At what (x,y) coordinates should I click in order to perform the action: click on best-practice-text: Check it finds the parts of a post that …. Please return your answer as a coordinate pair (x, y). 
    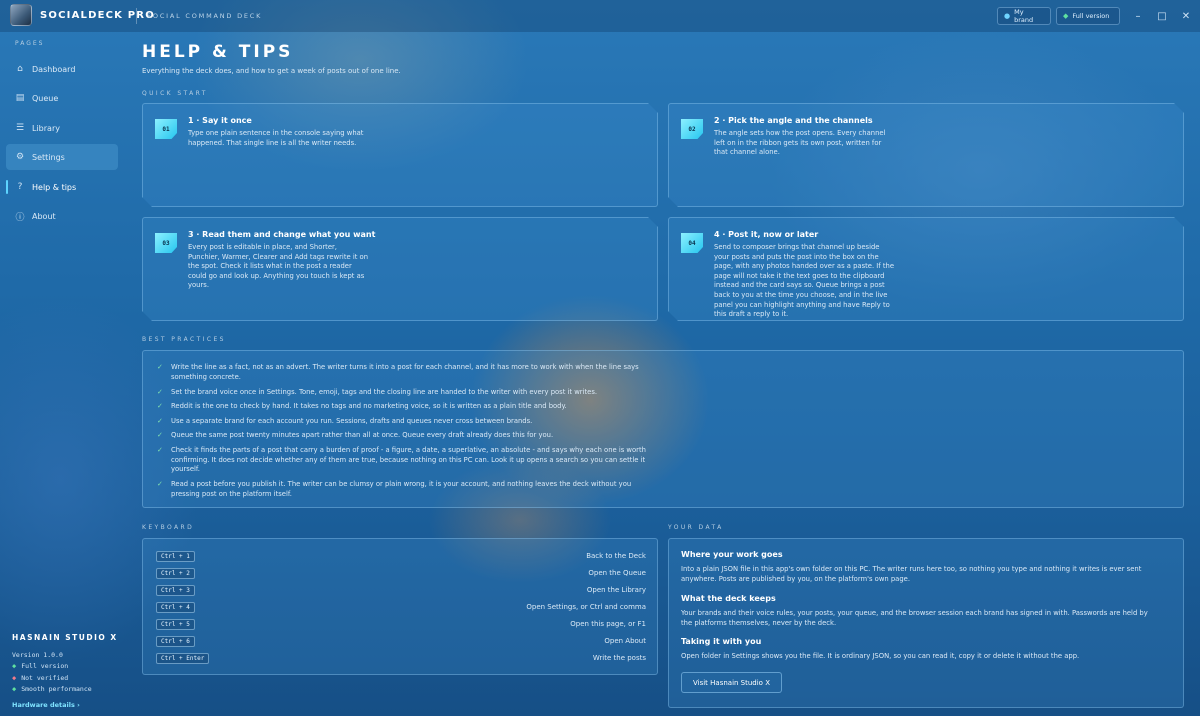
    Looking at the image, I should click on (408, 460).